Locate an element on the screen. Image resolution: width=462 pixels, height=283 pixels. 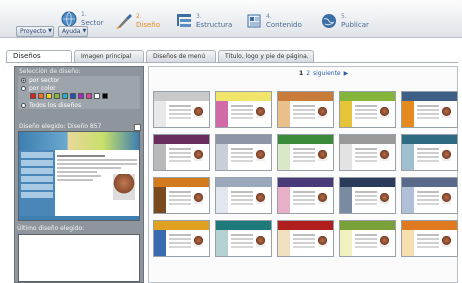
step-number: 1. is located at coordinates (84, 14).